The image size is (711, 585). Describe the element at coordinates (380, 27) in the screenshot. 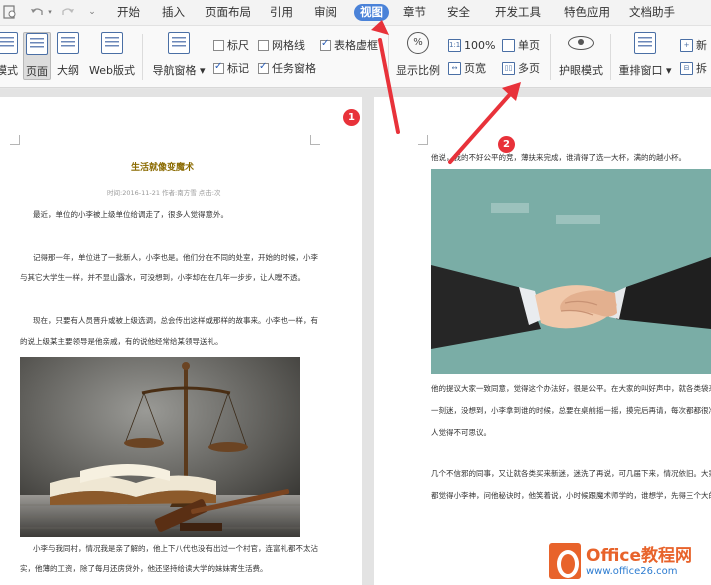

I see `arrow-head-icon` at that location.